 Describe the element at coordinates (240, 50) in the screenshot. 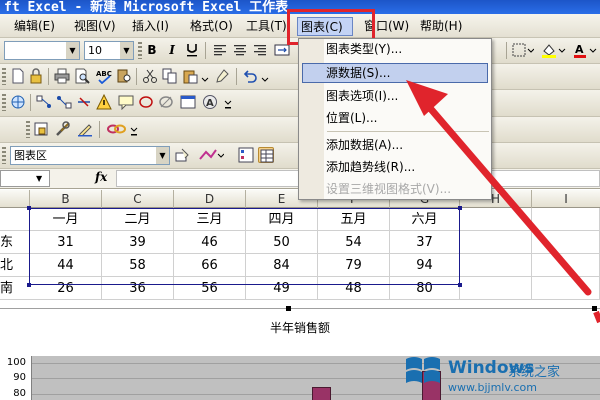

I see `align-center-icon` at that location.